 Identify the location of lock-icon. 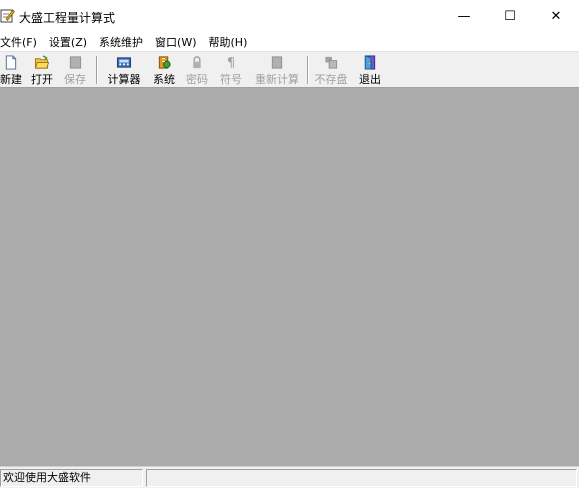
(197, 62).